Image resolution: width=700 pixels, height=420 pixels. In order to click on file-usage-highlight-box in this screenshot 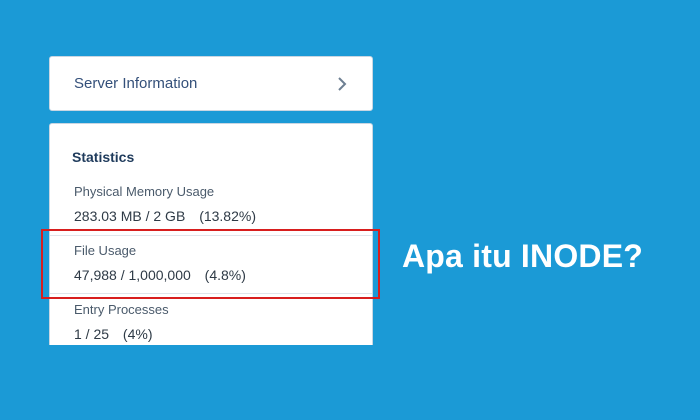, I will do `click(210, 264)`.